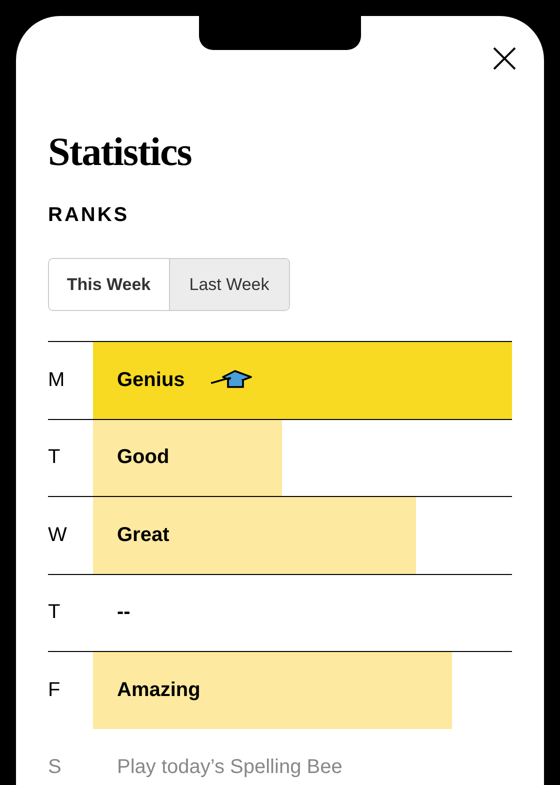  I want to click on play-link: Play today’s Spelling Bee, so click(229, 767).